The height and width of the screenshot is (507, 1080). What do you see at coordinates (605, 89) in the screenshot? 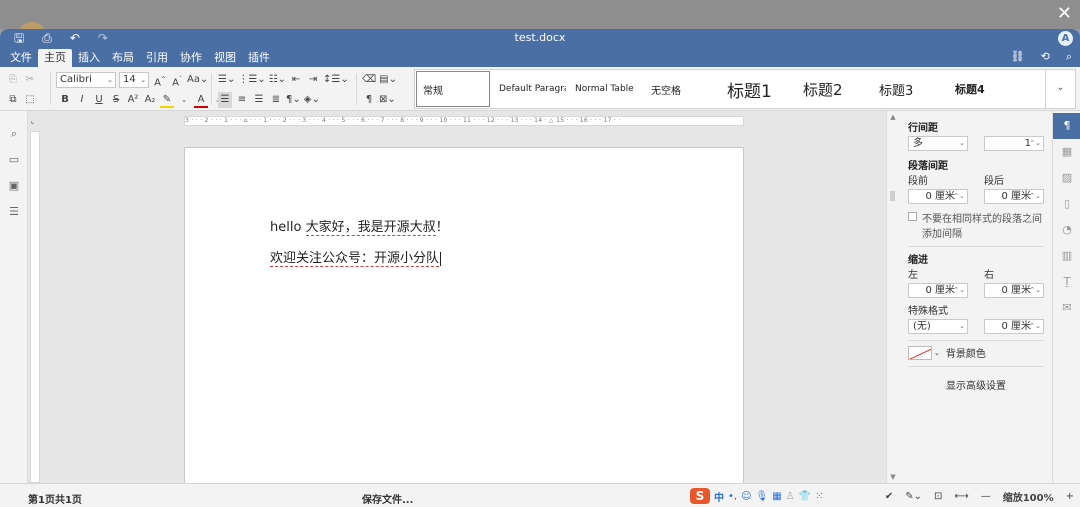
I see `style-normal-table: Normal Table` at bounding box center [605, 89].